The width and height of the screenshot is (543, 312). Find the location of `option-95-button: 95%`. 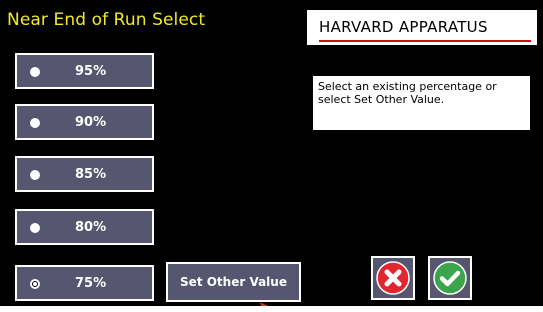

option-95-button: 95% is located at coordinates (84, 71).